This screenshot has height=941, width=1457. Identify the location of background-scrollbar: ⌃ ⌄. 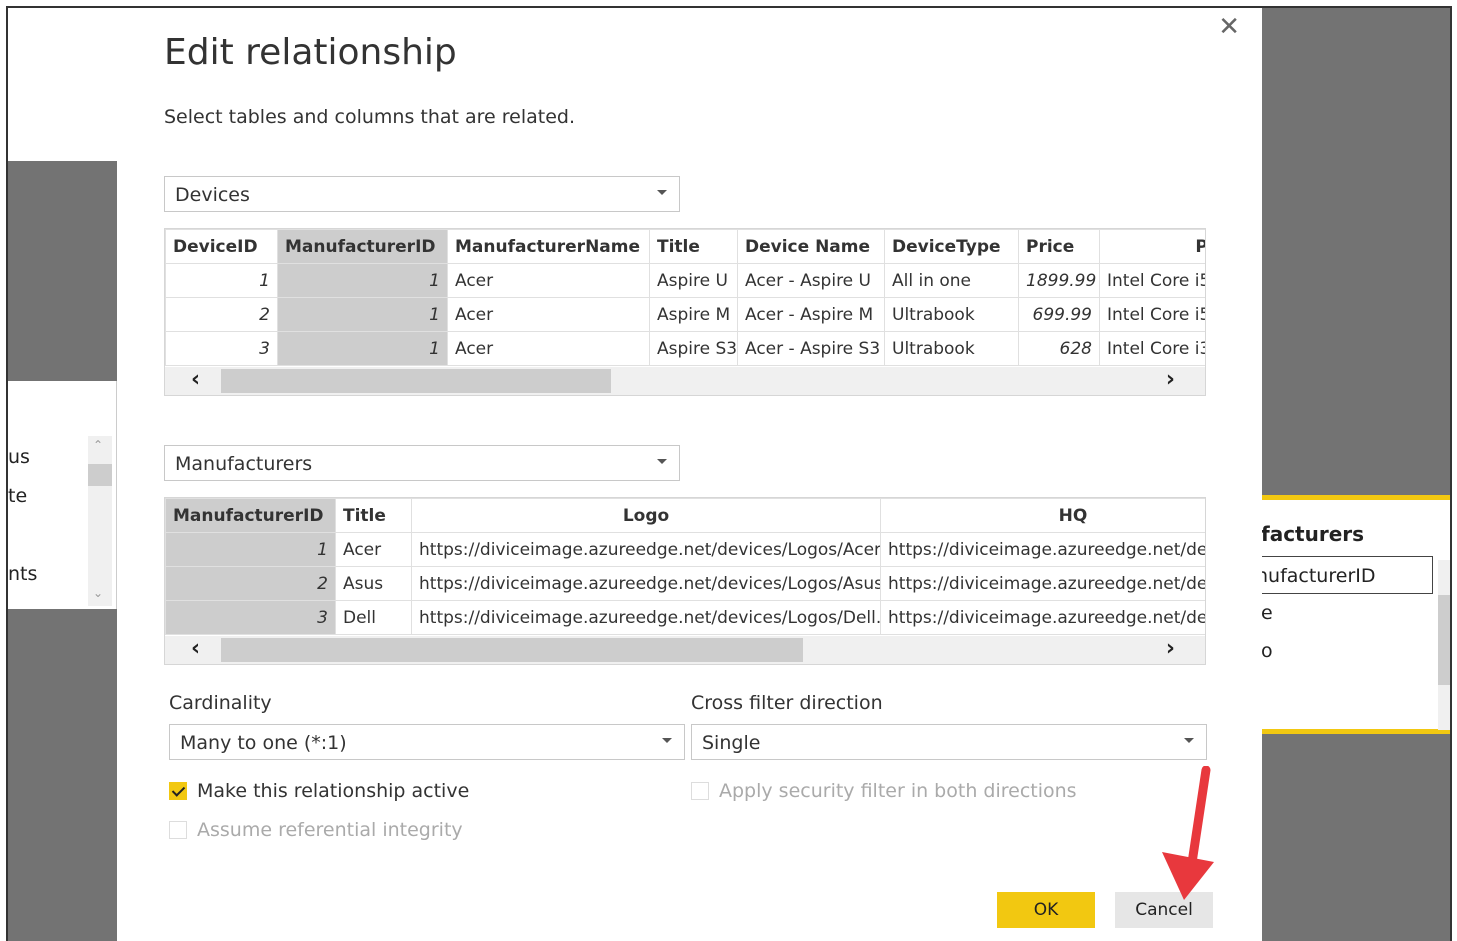
(100, 521).